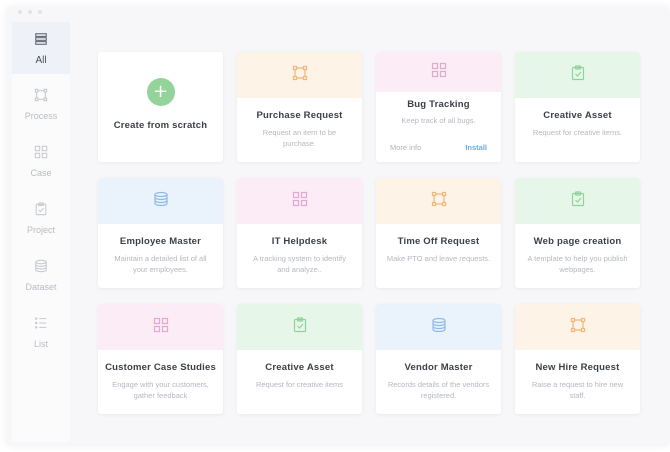 The width and height of the screenshot is (670, 452). What do you see at coordinates (41, 173) in the screenshot?
I see `sidebar-item-label: Case` at bounding box center [41, 173].